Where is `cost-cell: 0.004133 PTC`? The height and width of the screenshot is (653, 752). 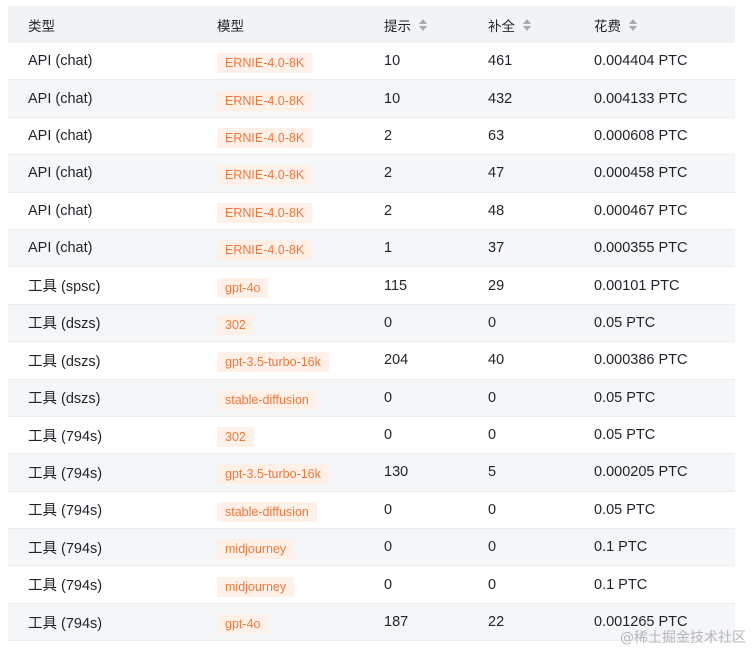
cost-cell: 0.004133 PTC is located at coordinates (641, 98).